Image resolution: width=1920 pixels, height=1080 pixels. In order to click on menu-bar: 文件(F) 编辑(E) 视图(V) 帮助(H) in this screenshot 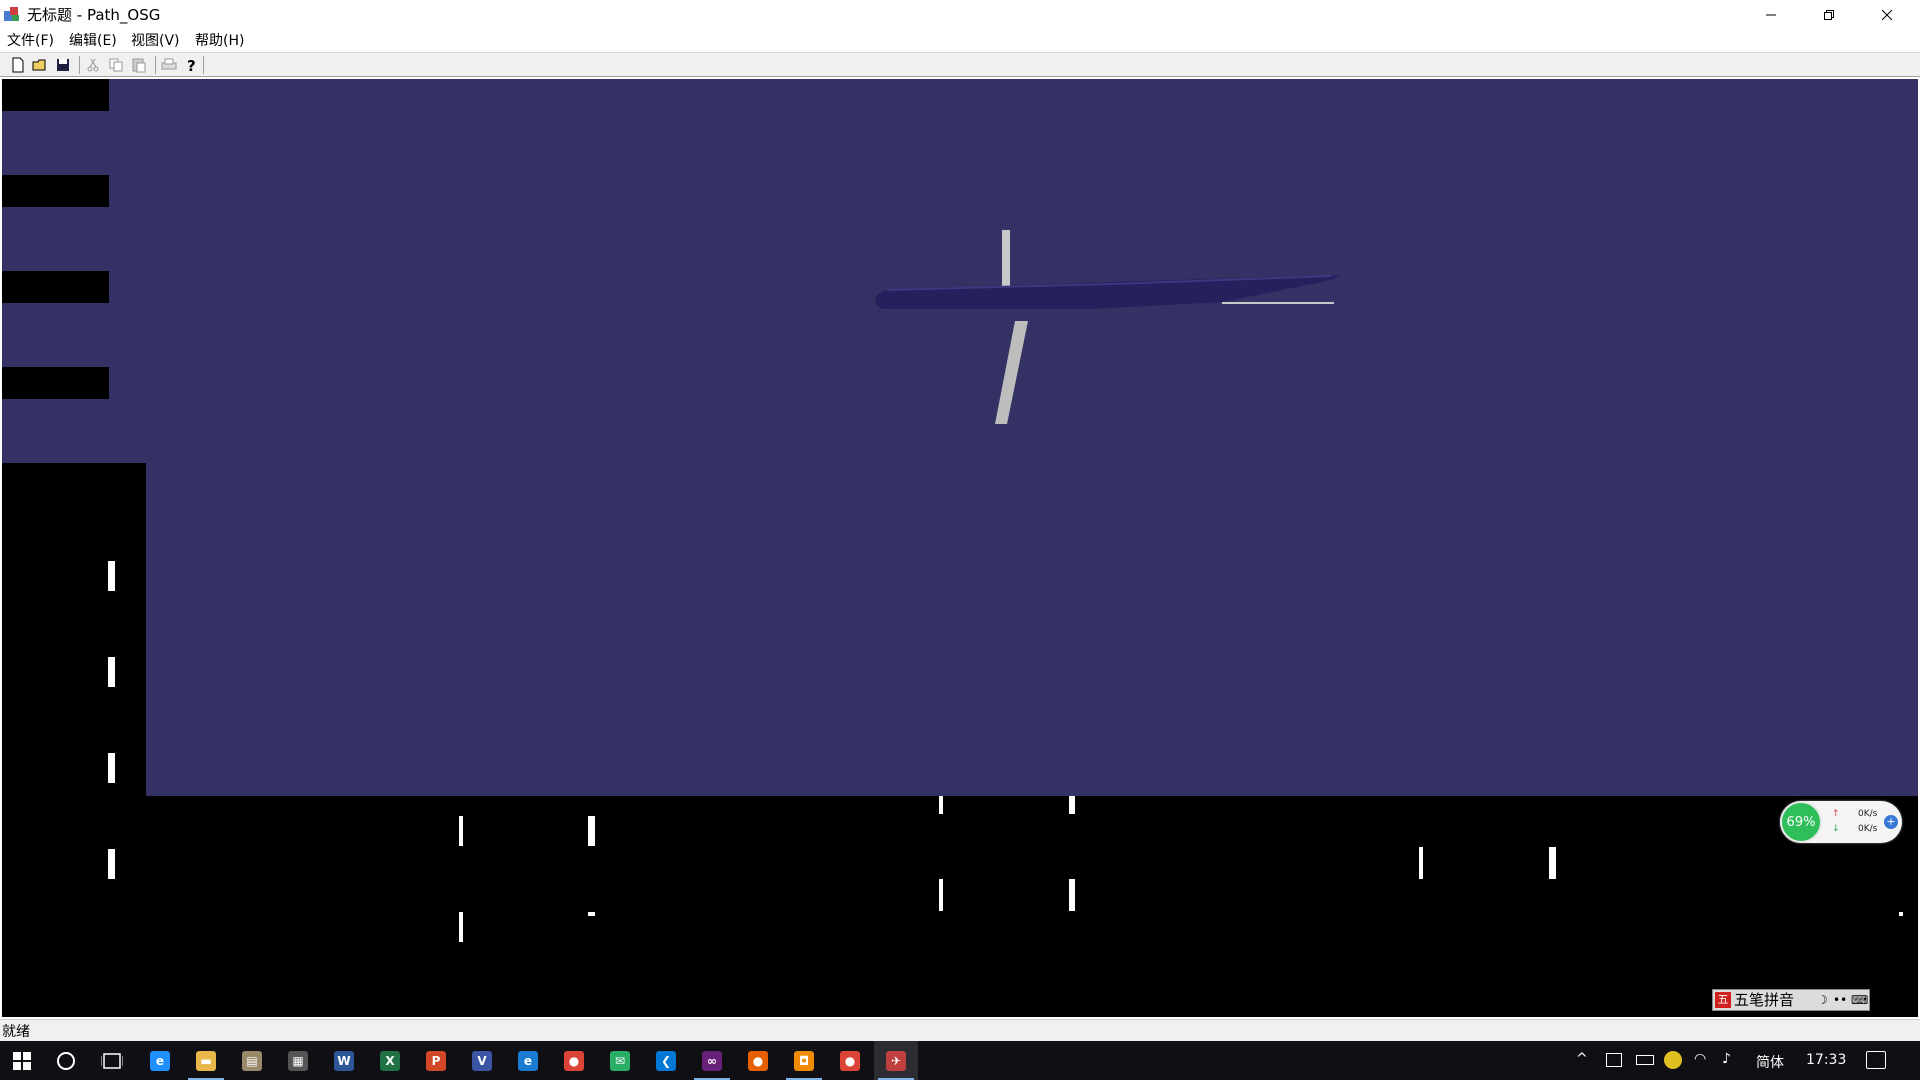, I will do `click(960, 41)`.